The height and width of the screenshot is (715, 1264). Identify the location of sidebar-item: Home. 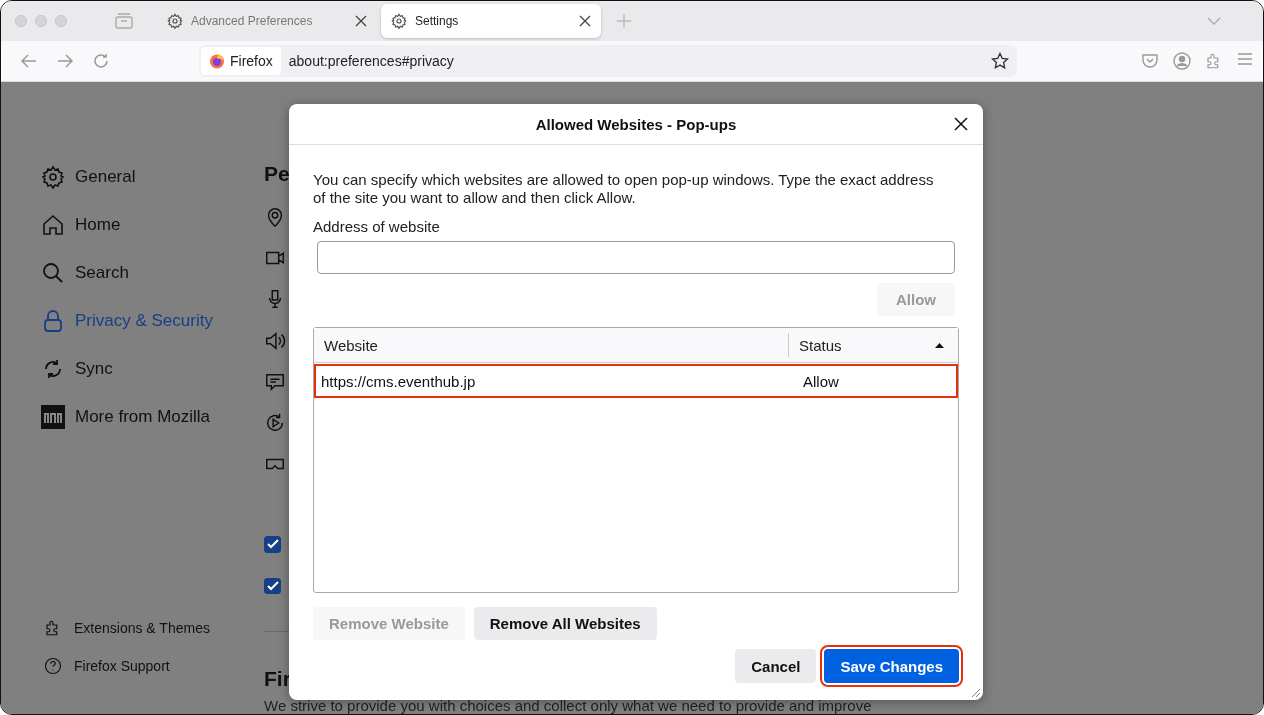
(152, 225).